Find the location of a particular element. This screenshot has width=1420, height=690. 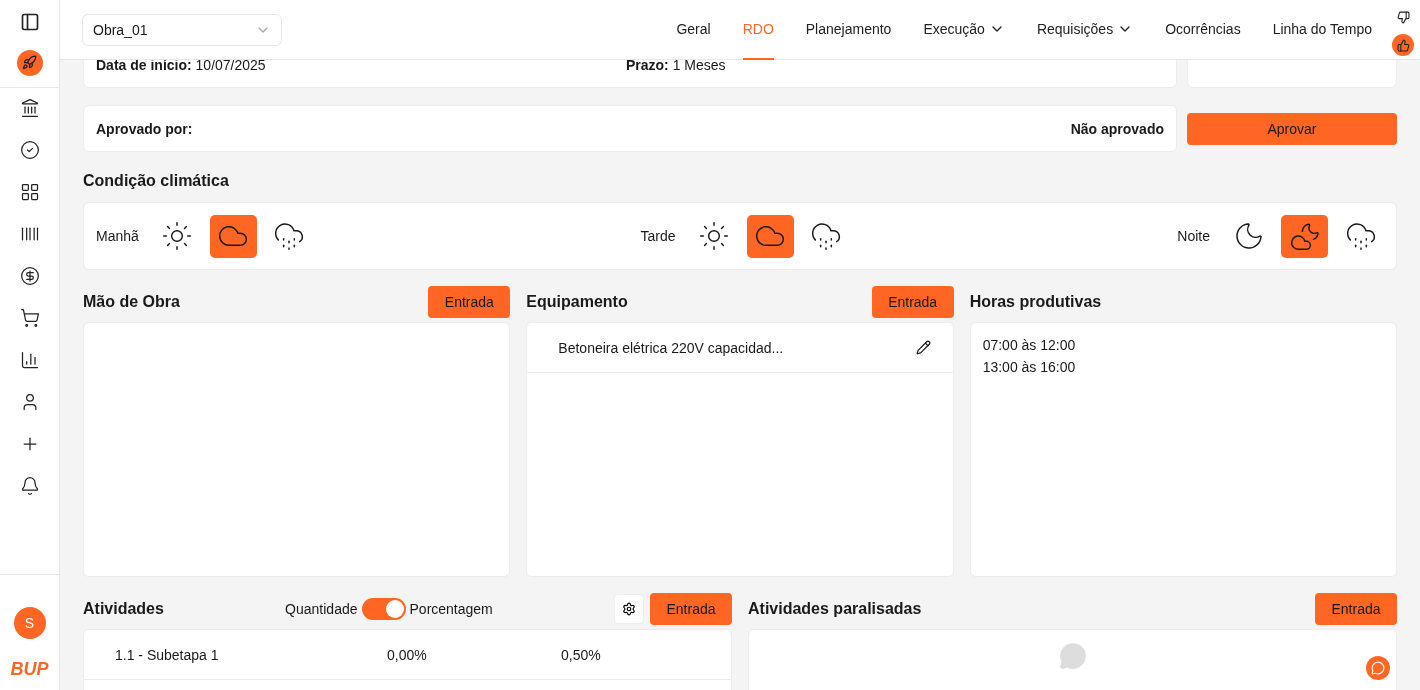

cloud-moon-icon is located at coordinates (1304, 236).